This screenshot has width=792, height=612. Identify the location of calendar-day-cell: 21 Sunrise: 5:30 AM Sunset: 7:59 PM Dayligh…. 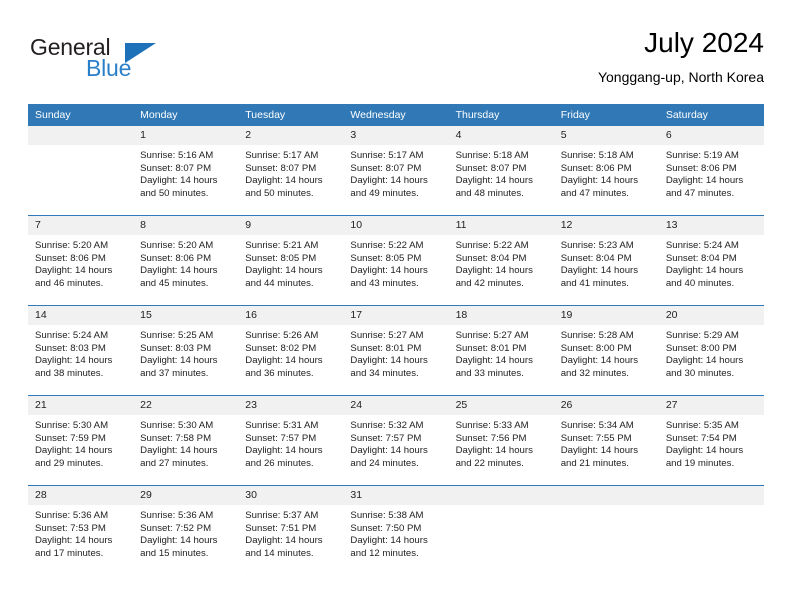
(81, 440).